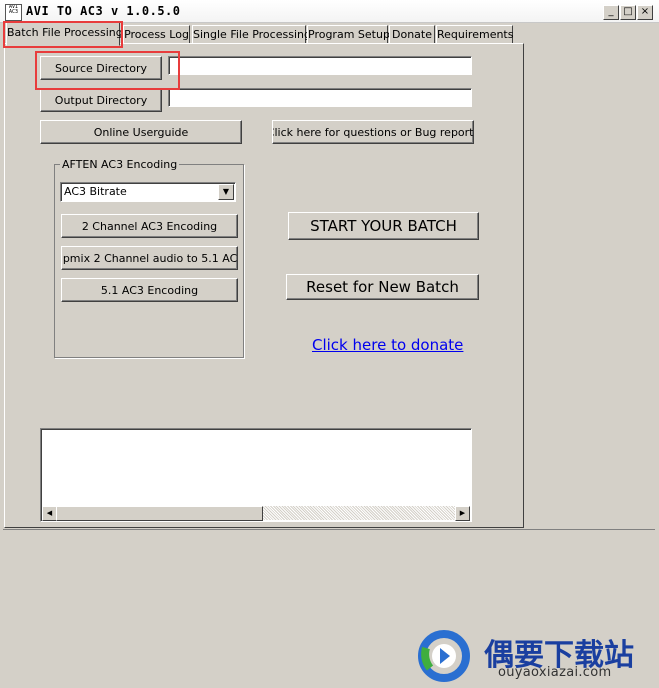 The width and height of the screenshot is (659, 688). I want to click on output-directory-button: Output Directory, so click(101, 100).